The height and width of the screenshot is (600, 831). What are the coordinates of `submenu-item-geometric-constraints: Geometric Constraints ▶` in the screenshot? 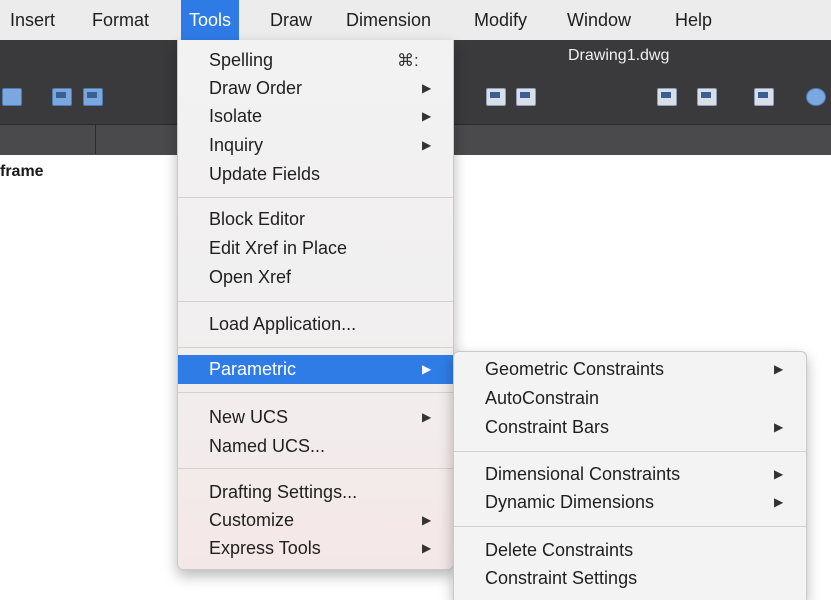 It's located at (630, 369).